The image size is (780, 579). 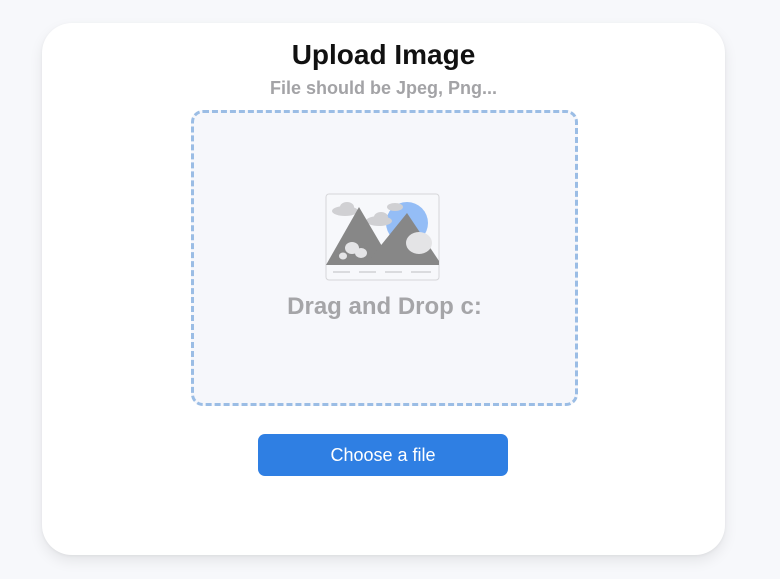 What do you see at coordinates (384, 306) in the screenshot?
I see `drag-drop-label: Drag and Drop c:` at bounding box center [384, 306].